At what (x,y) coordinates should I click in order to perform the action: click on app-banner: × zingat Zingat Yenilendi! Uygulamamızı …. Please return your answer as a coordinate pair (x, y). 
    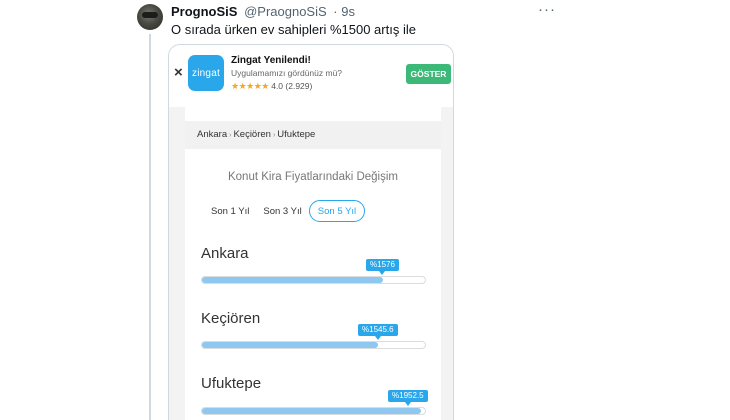
    Looking at the image, I should click on (311, 76).